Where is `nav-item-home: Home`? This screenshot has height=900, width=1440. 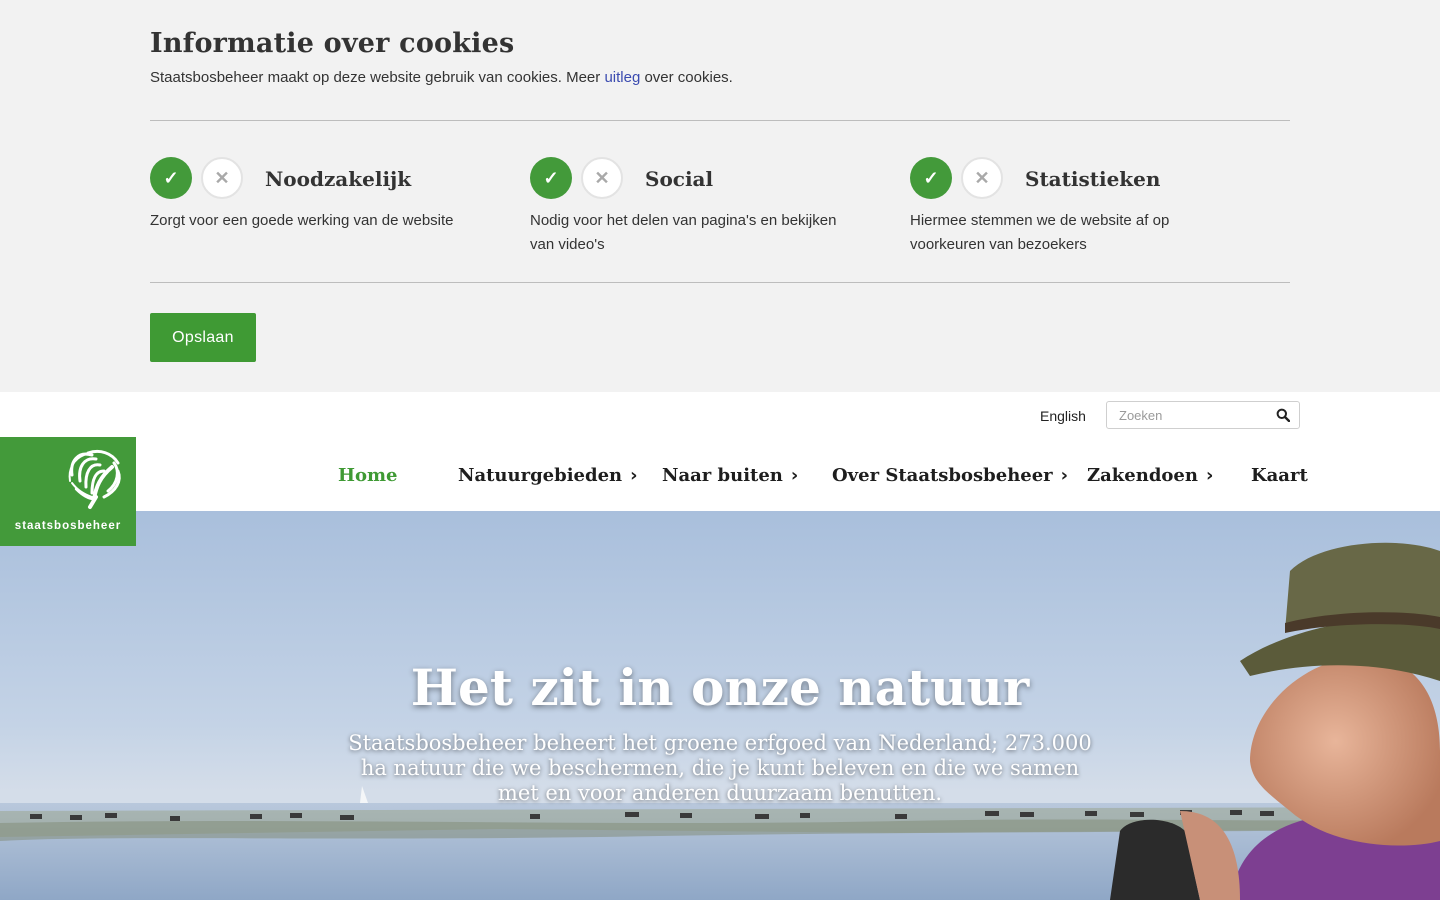
nav-item-home: Home is located at coordinates (368, 478).